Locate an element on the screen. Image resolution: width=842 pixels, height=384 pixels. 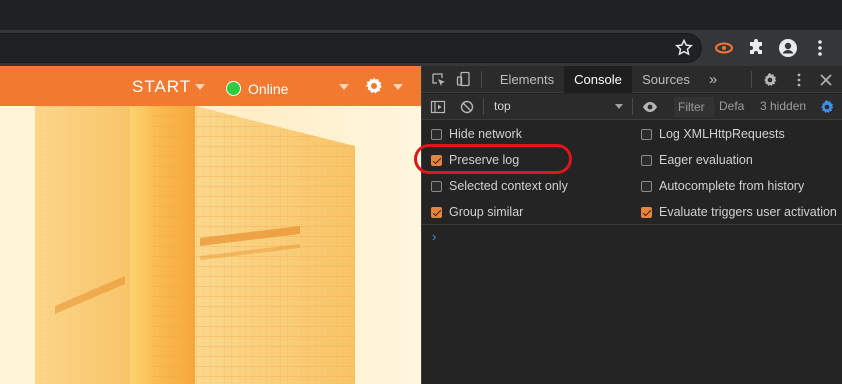
setting-log-xmlhttprequests: Log XMLHttpRequests is located at coordinates (713, 134).